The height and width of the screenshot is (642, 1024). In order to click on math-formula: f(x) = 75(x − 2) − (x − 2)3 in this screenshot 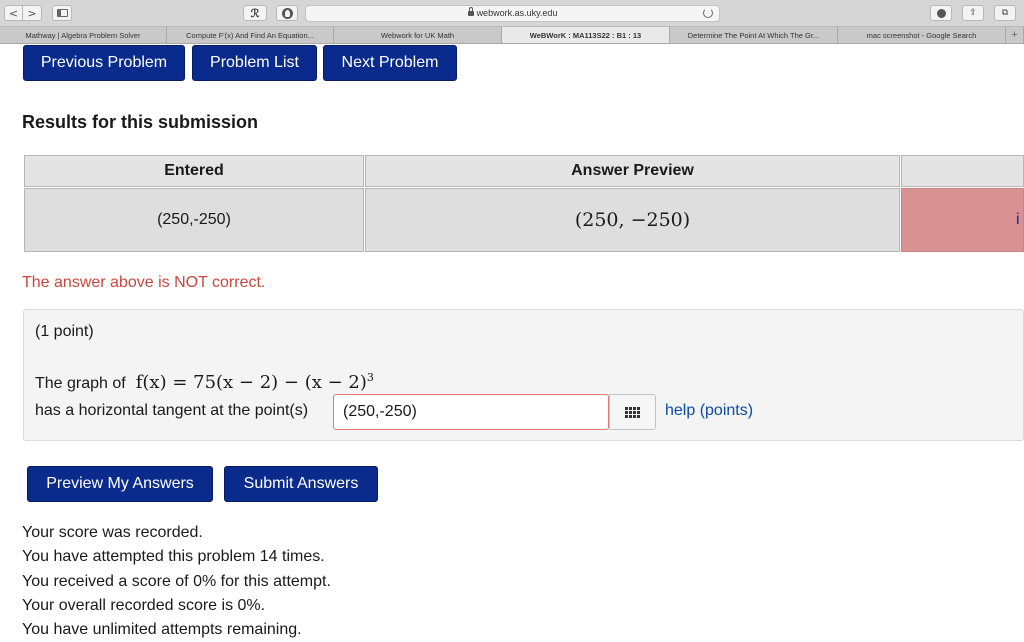, I will do `click(254, 382)`.